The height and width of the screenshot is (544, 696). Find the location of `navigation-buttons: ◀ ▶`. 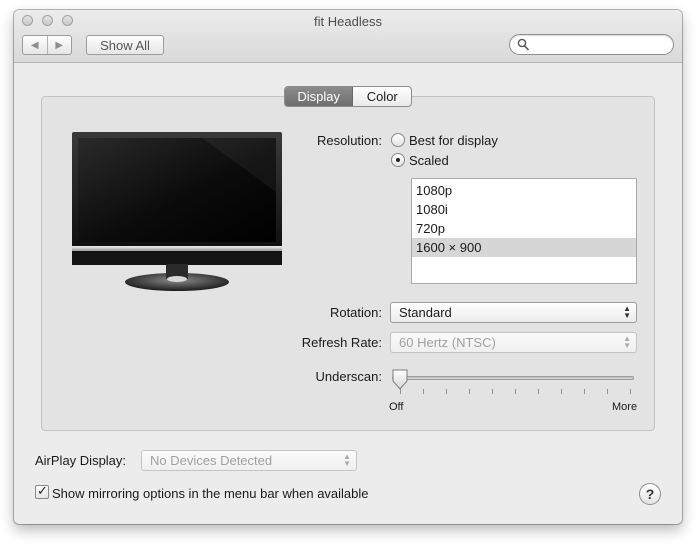

navigation-buttons: ◀ ▶ is located at coordinates (47, 45).